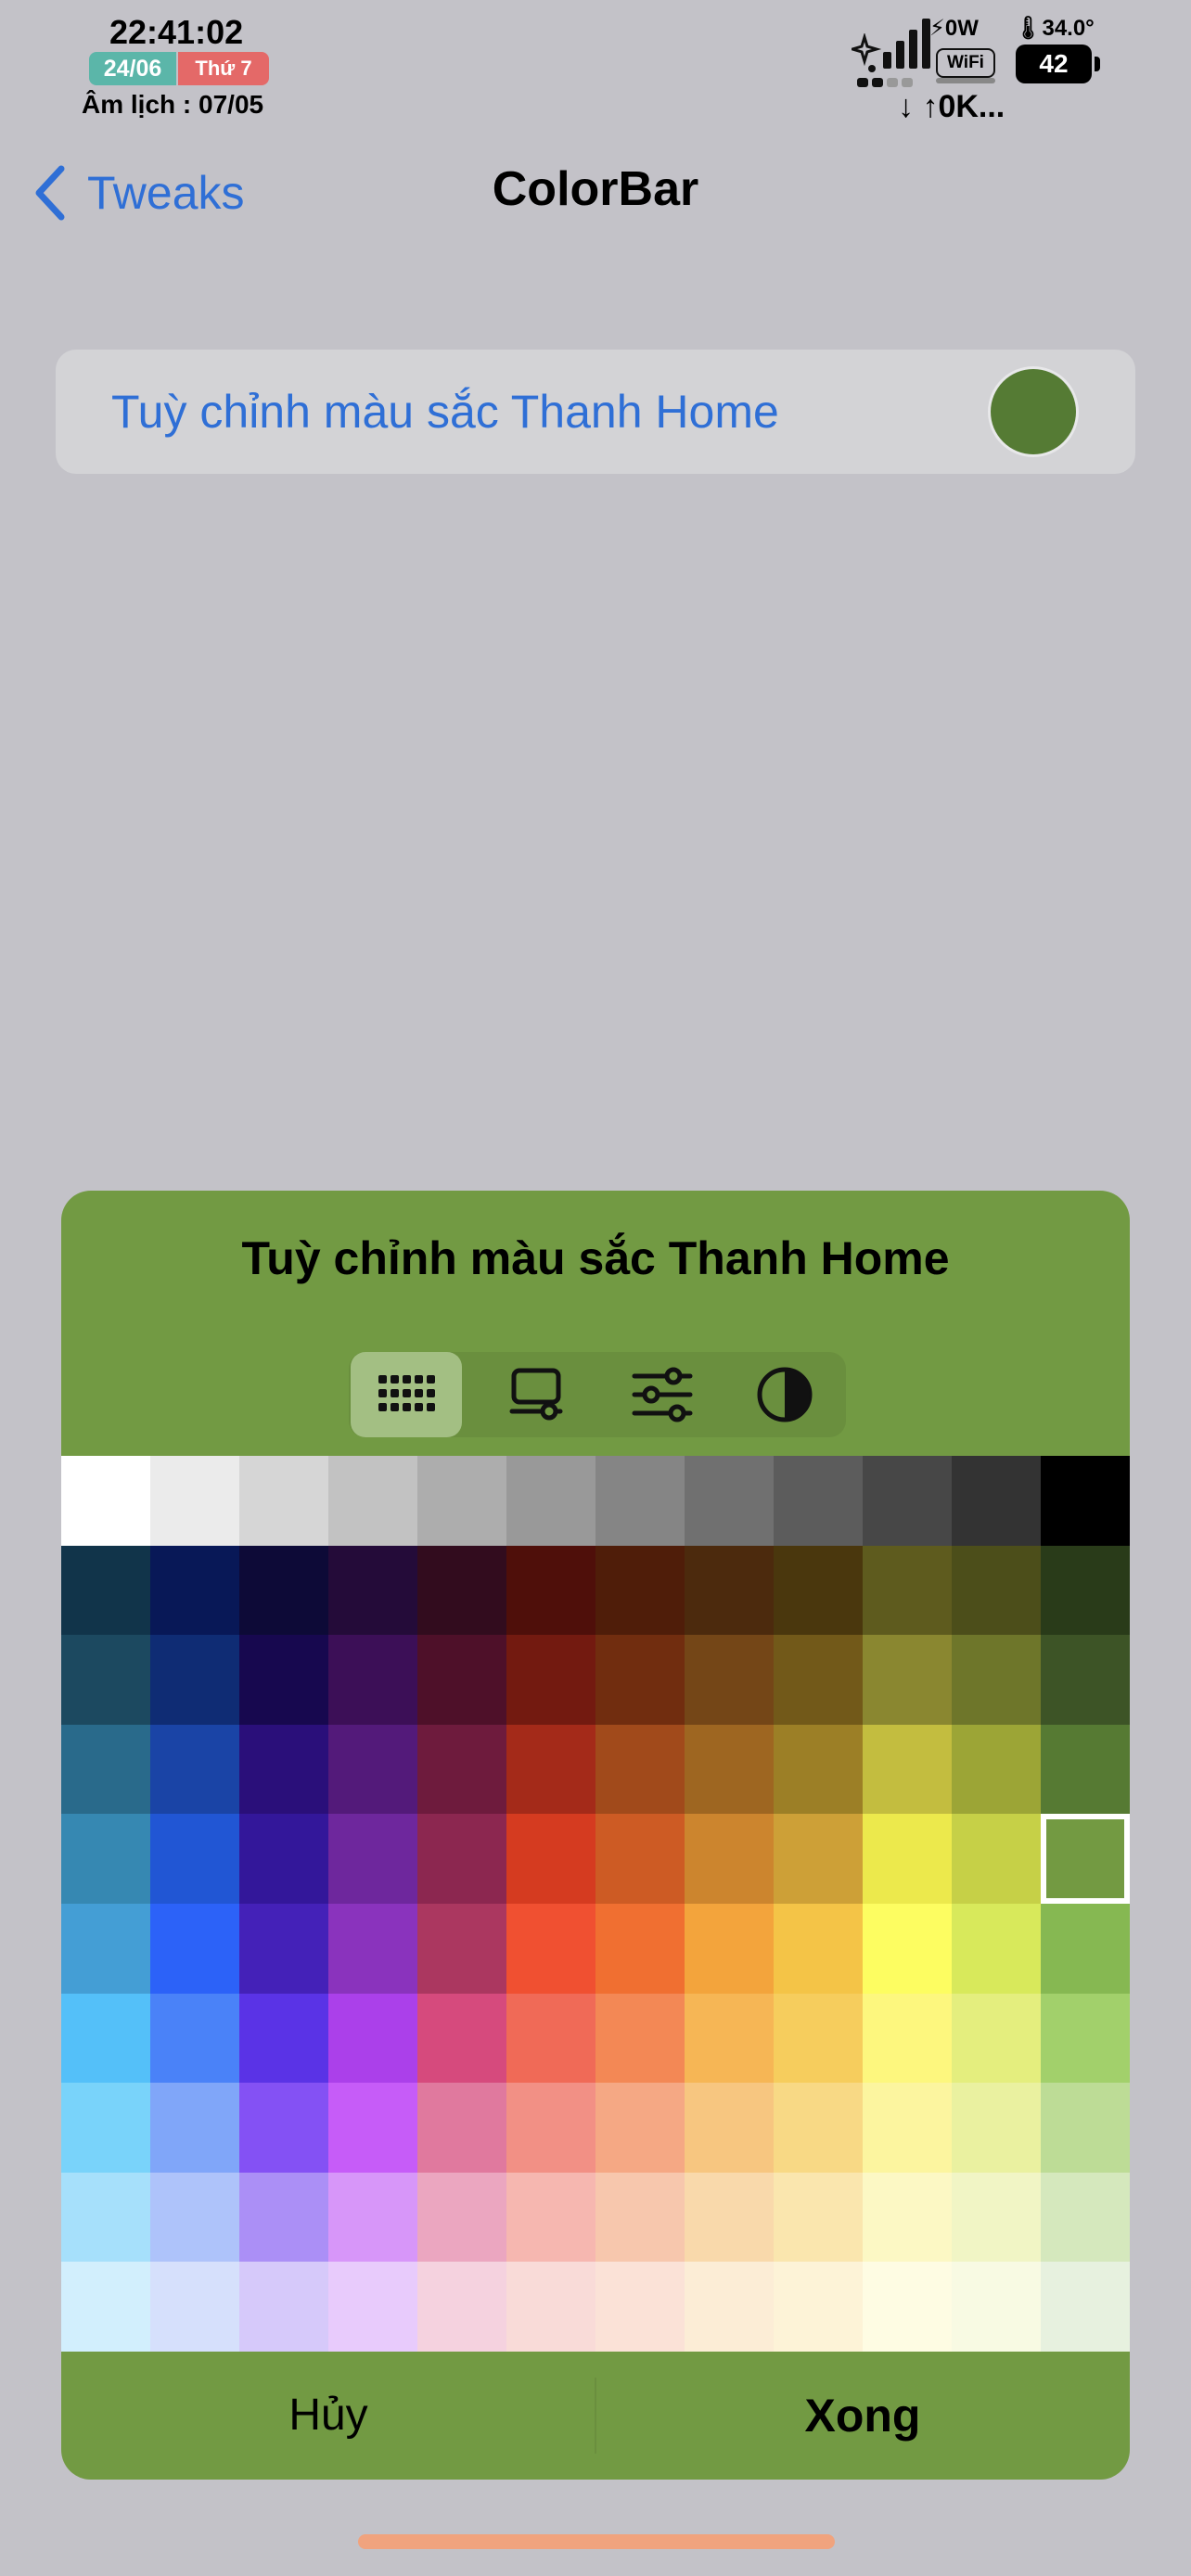 Image resolution: width=1191 pixels, height=2576 pixels. What do you see at coordinates (658, 1394) in the screenshot?
I see `sliders-tab` at bounding box center [658, 1394].